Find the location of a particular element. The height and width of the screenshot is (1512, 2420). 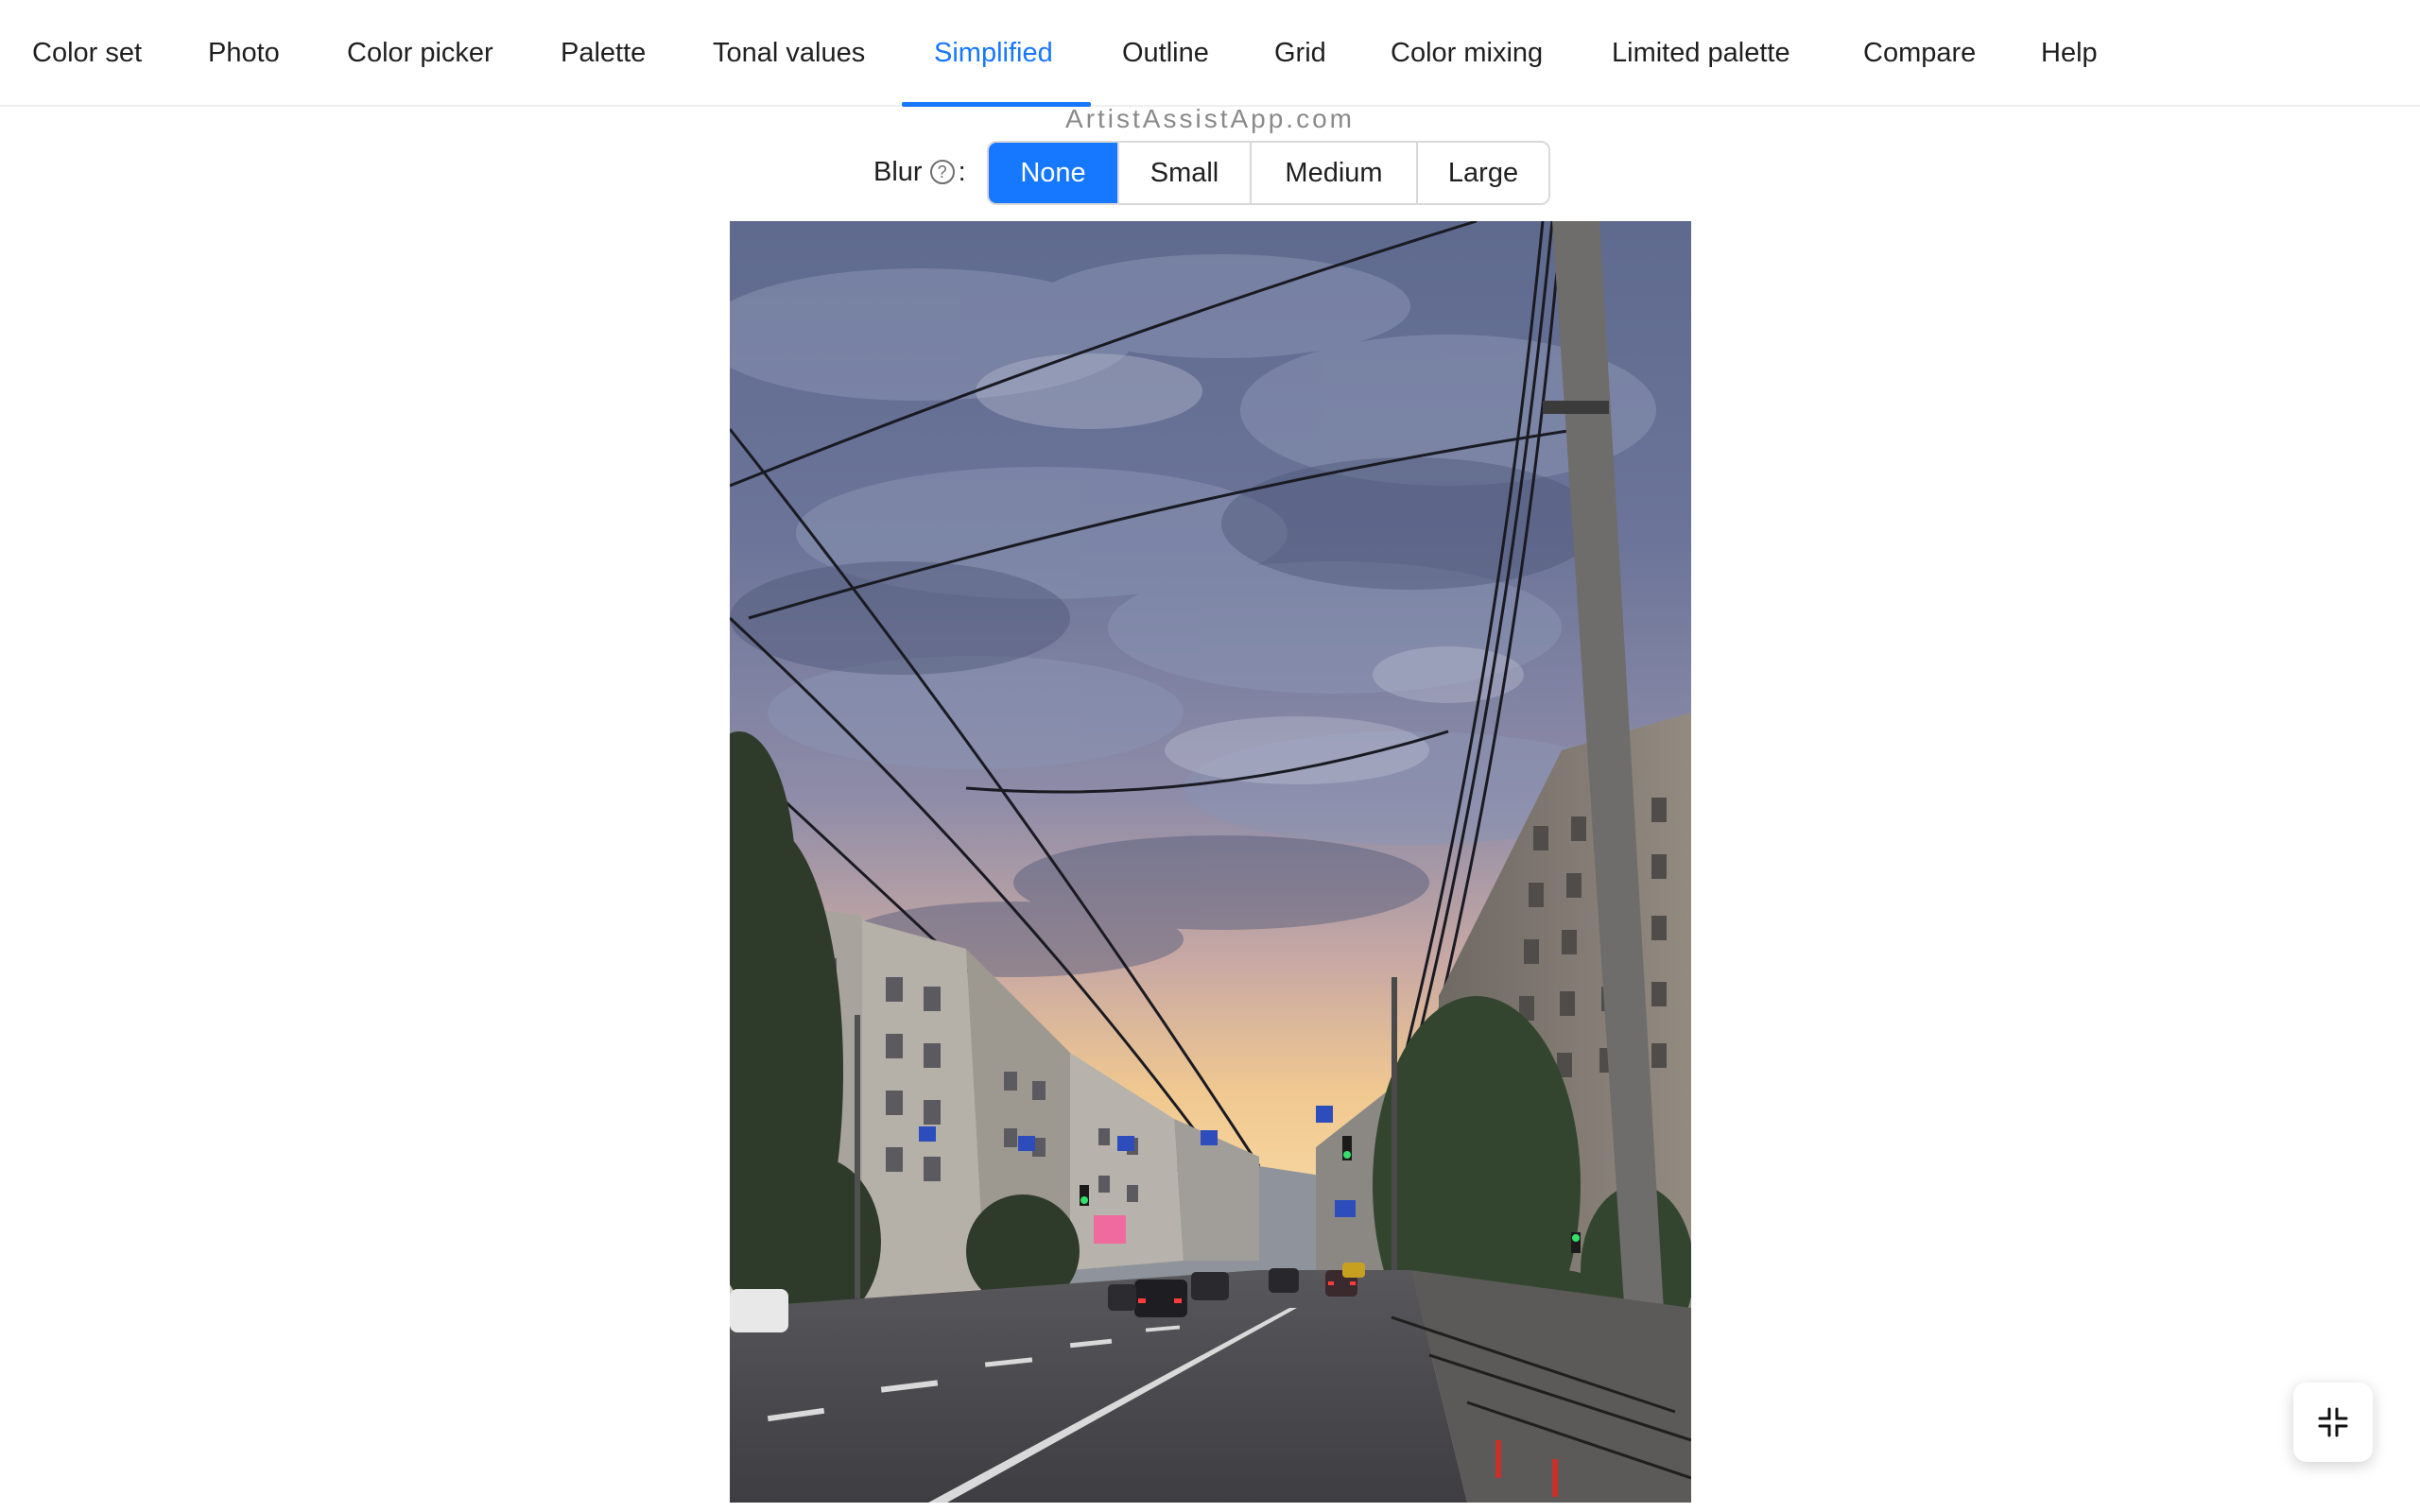

fullscreen-exit-icon is located at coordinates (2333, 1422).